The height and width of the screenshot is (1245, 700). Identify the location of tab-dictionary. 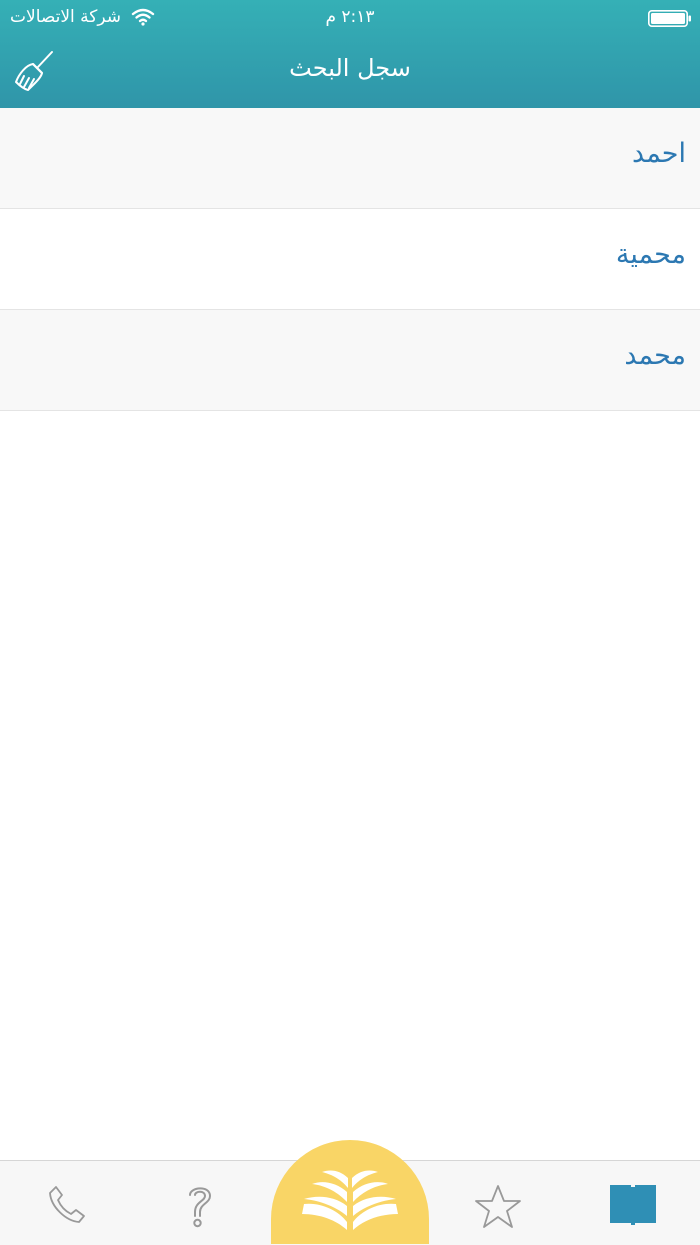
(633, 1203).